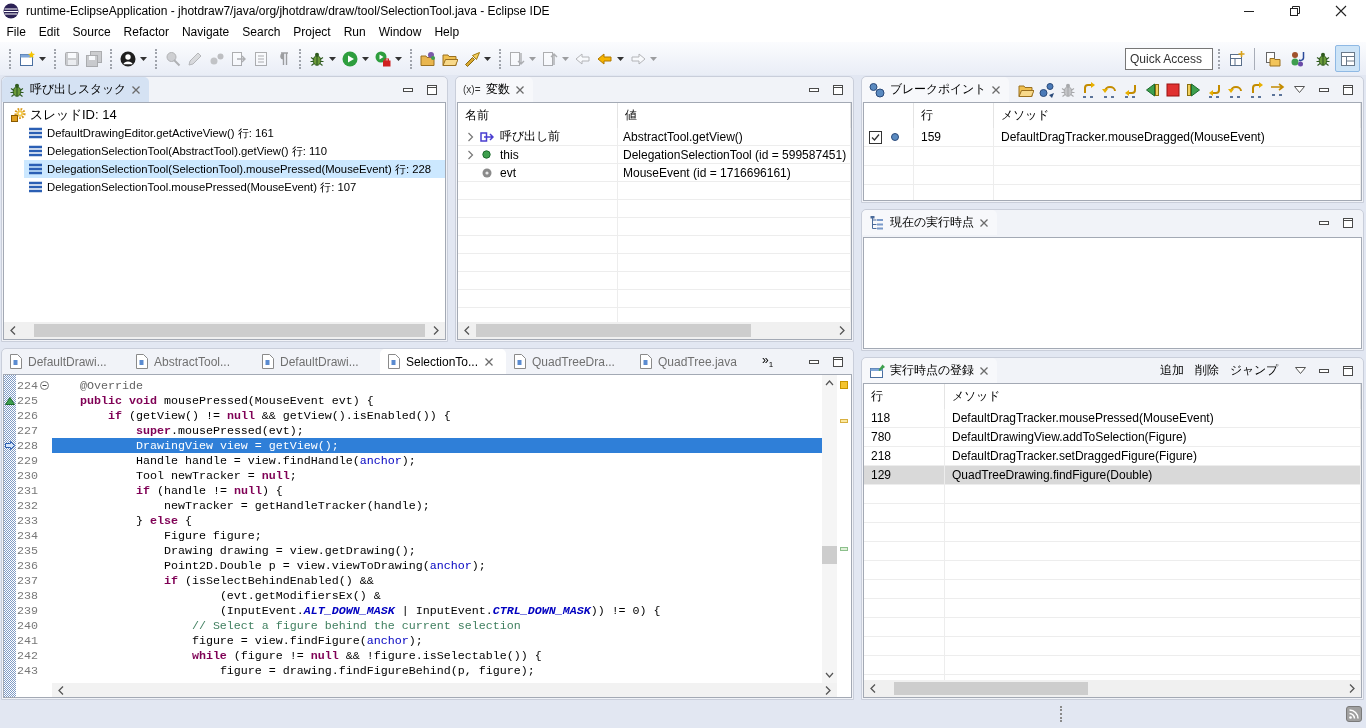 The width and height of the screenshot is (1366, 728). I want to click on pen-icon, so click(472, 58).